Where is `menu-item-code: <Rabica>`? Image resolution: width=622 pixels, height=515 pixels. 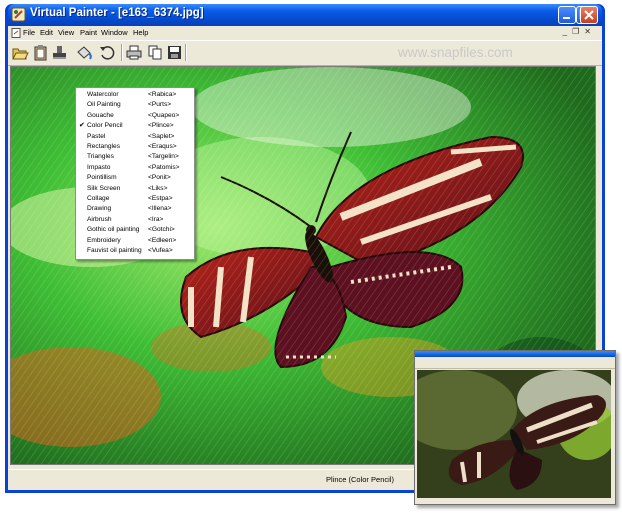
menu-item-code: <Rabica> is located at coordinates (162, 94).